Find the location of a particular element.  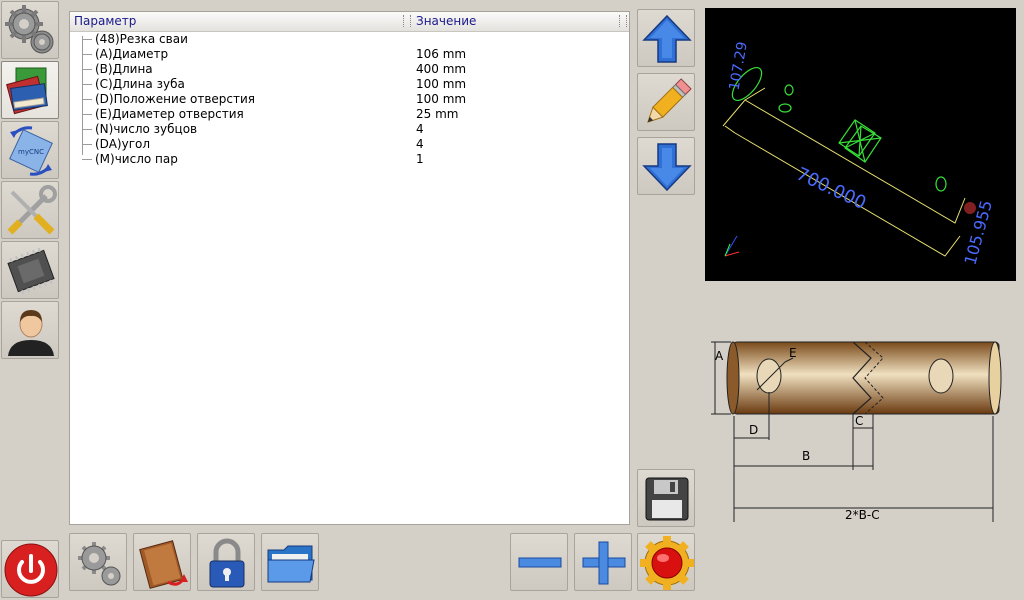

sidebar-item-mycnc: myCNC is located at coordinates (30, 150).